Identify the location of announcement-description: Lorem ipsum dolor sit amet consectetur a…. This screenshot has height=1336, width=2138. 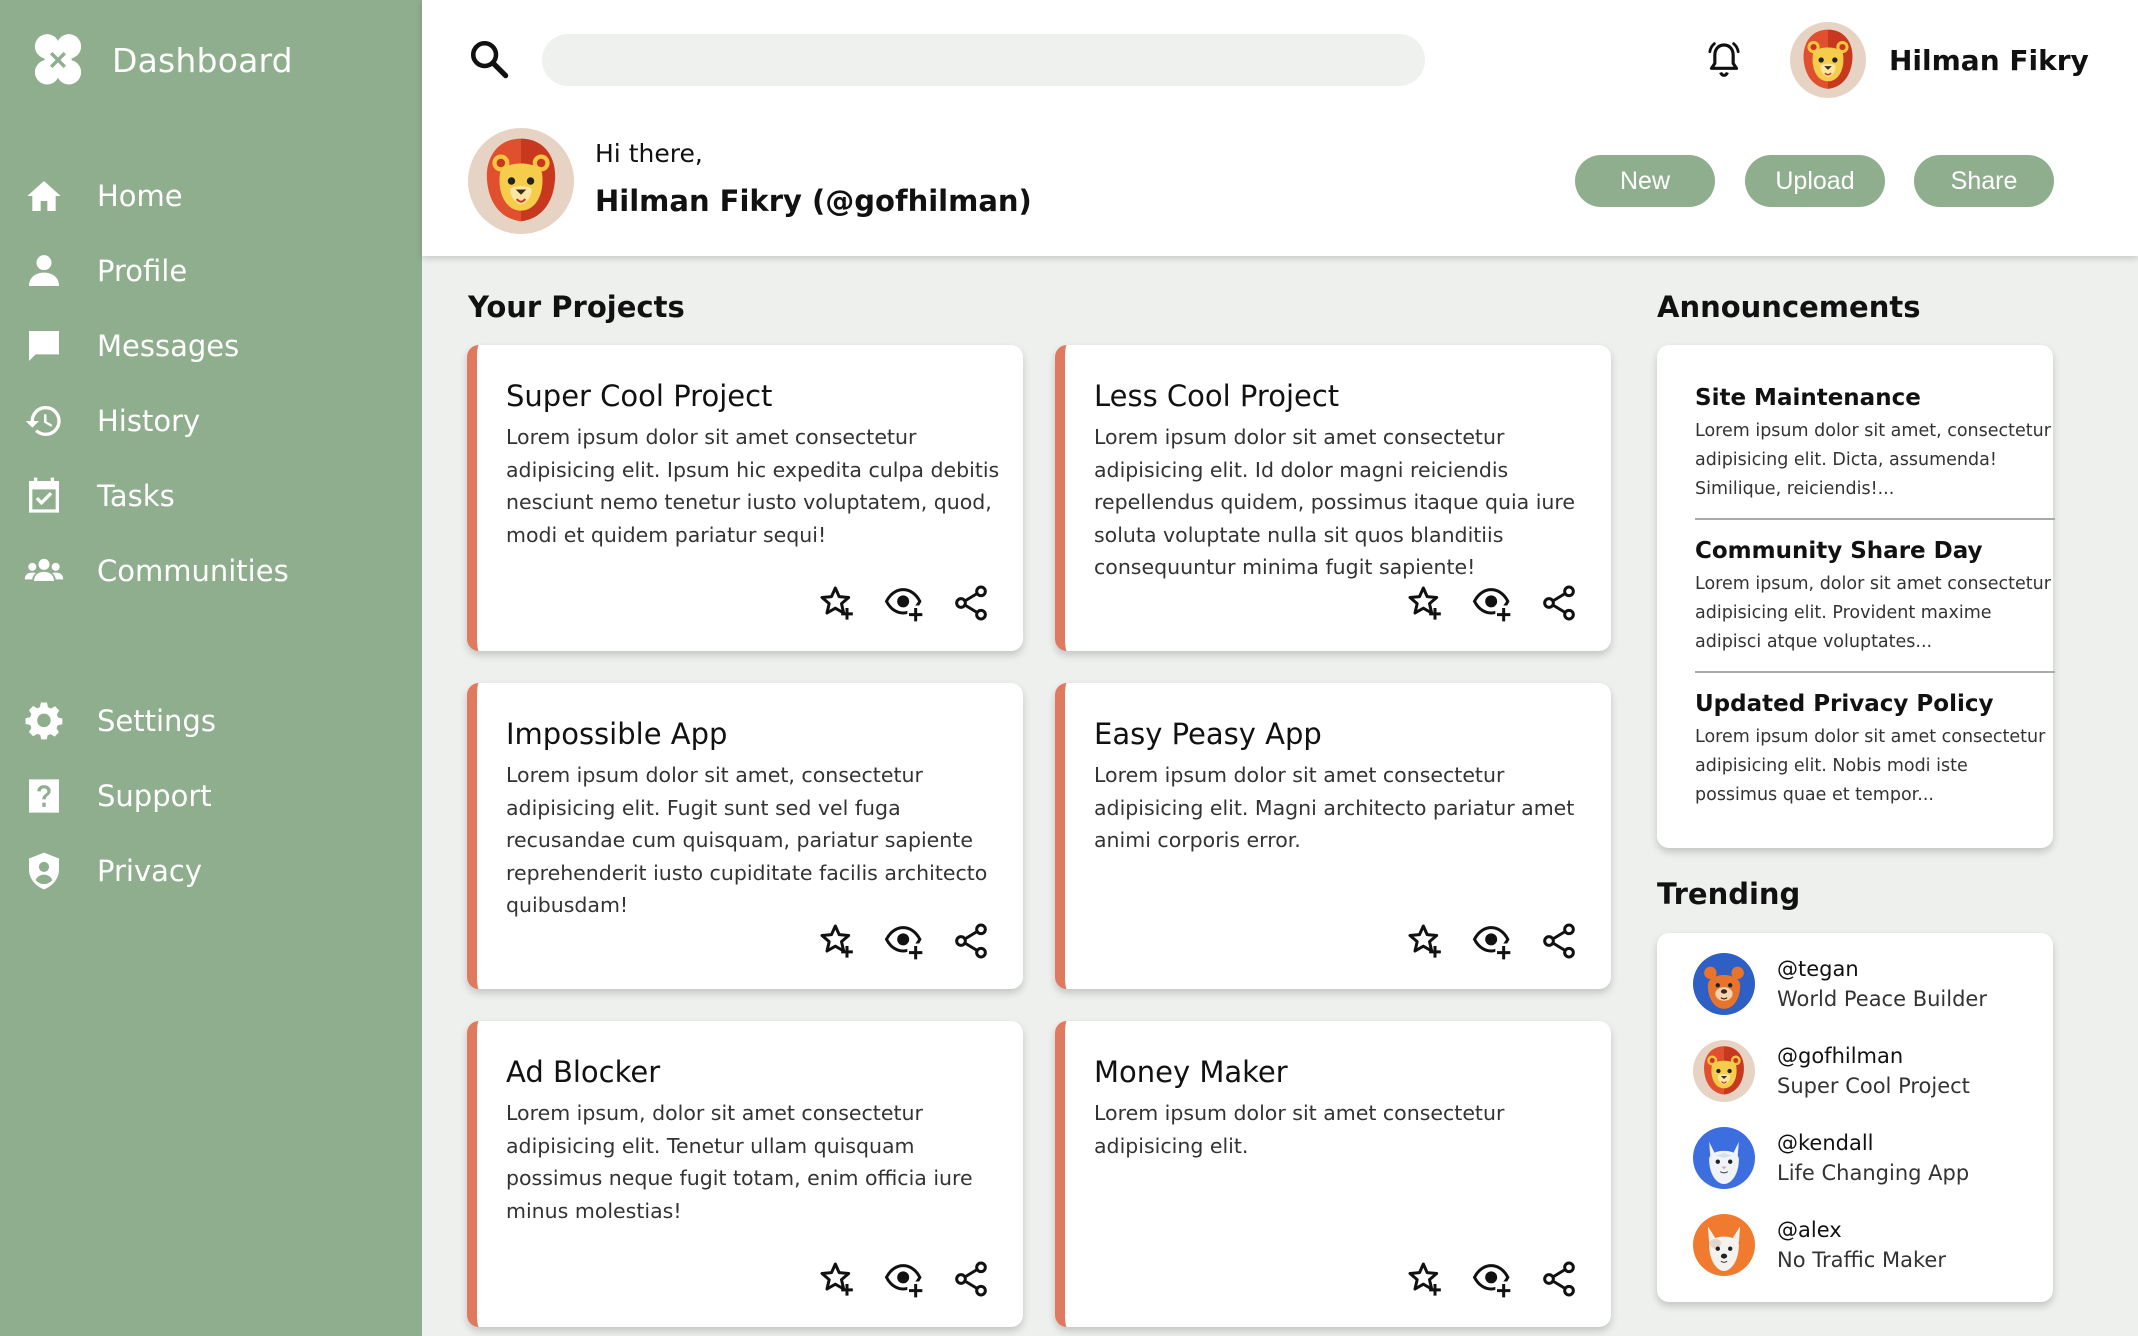
(1870, 766).